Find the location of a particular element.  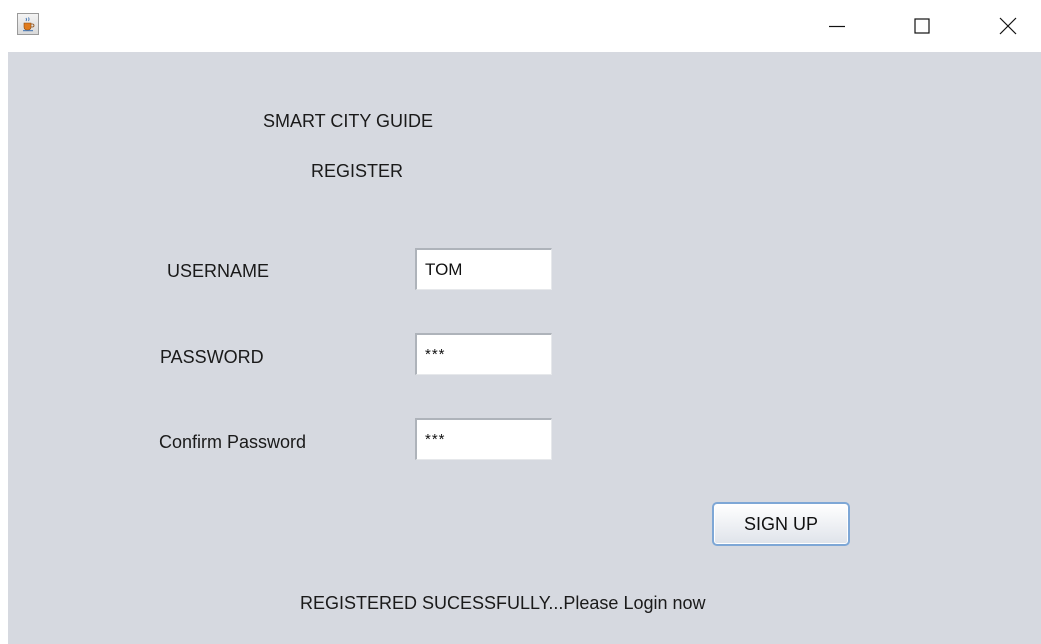

username-input is located at coordinates (483, 269).